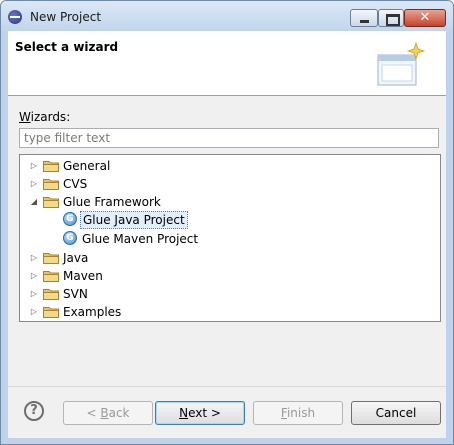 The height and width of the screenshot is (445, 454). Describe the element at coordinates (66, 17) in the screenshot. I see `window-title: New Project` at that location.